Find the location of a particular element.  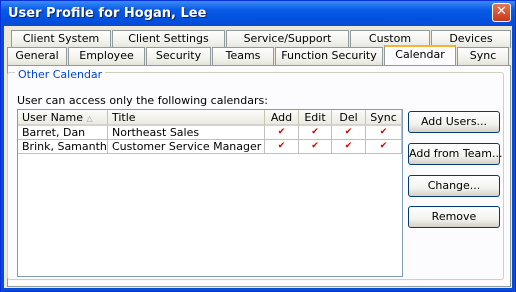

title-bar: User Profile for Hogan, Lee ✕ is located at coordinates (258, 13).